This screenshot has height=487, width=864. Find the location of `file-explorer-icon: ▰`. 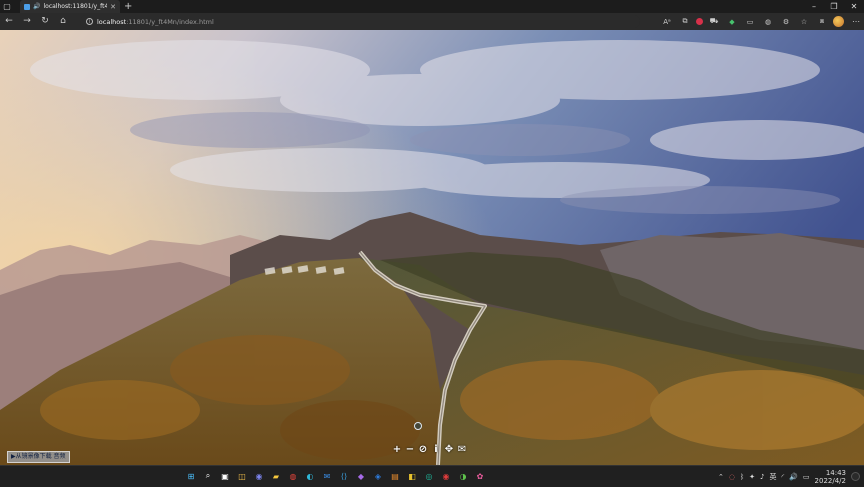

file-explorer-icon: ▰ is located at coordinates (276, 476).